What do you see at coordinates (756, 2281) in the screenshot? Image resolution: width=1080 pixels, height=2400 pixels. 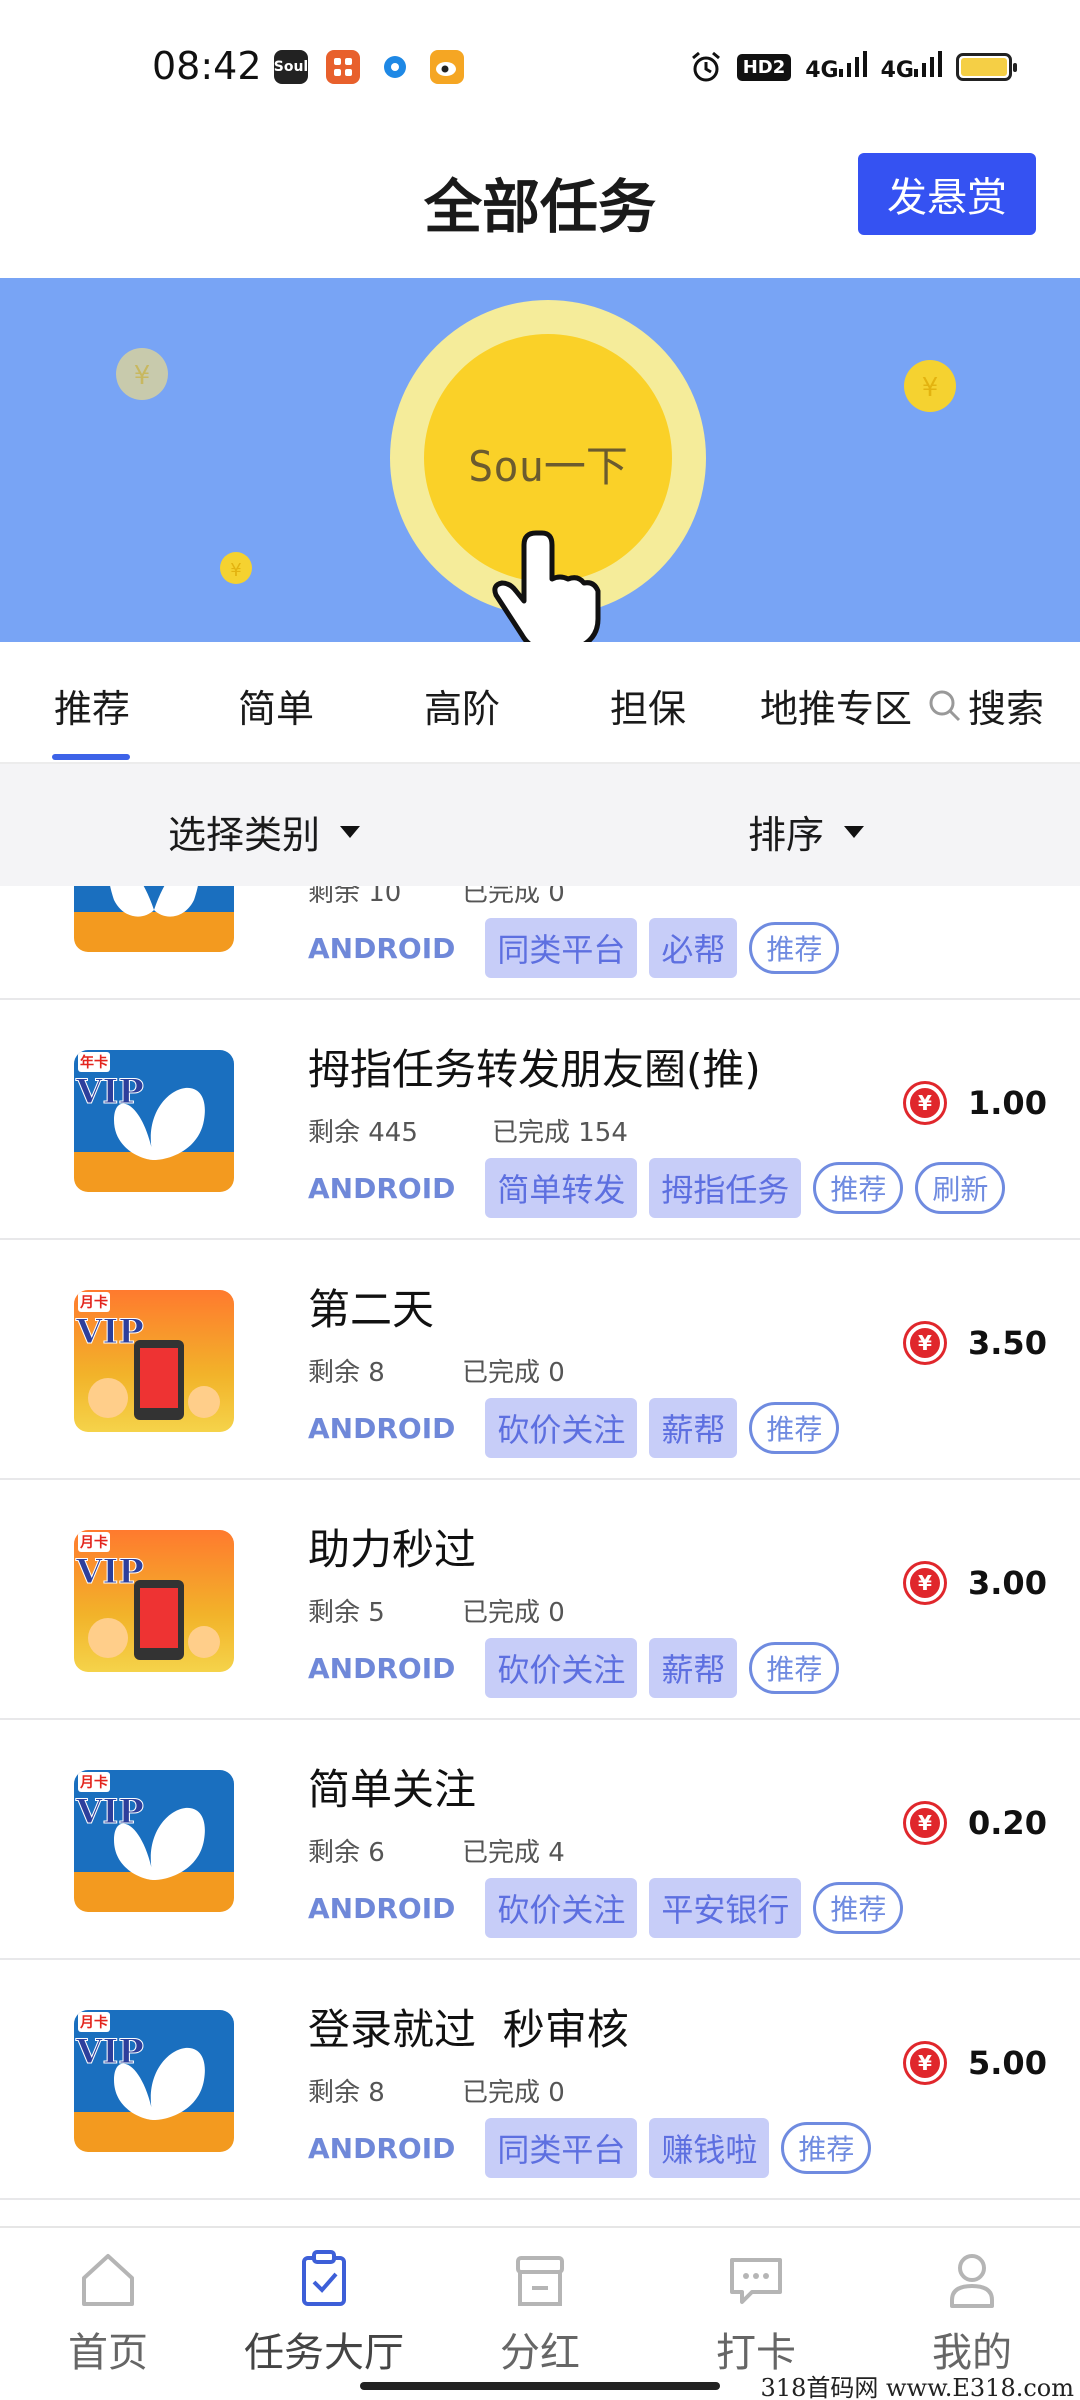 I see `chat-bubble-icon` at bounding box center [756, 2281].